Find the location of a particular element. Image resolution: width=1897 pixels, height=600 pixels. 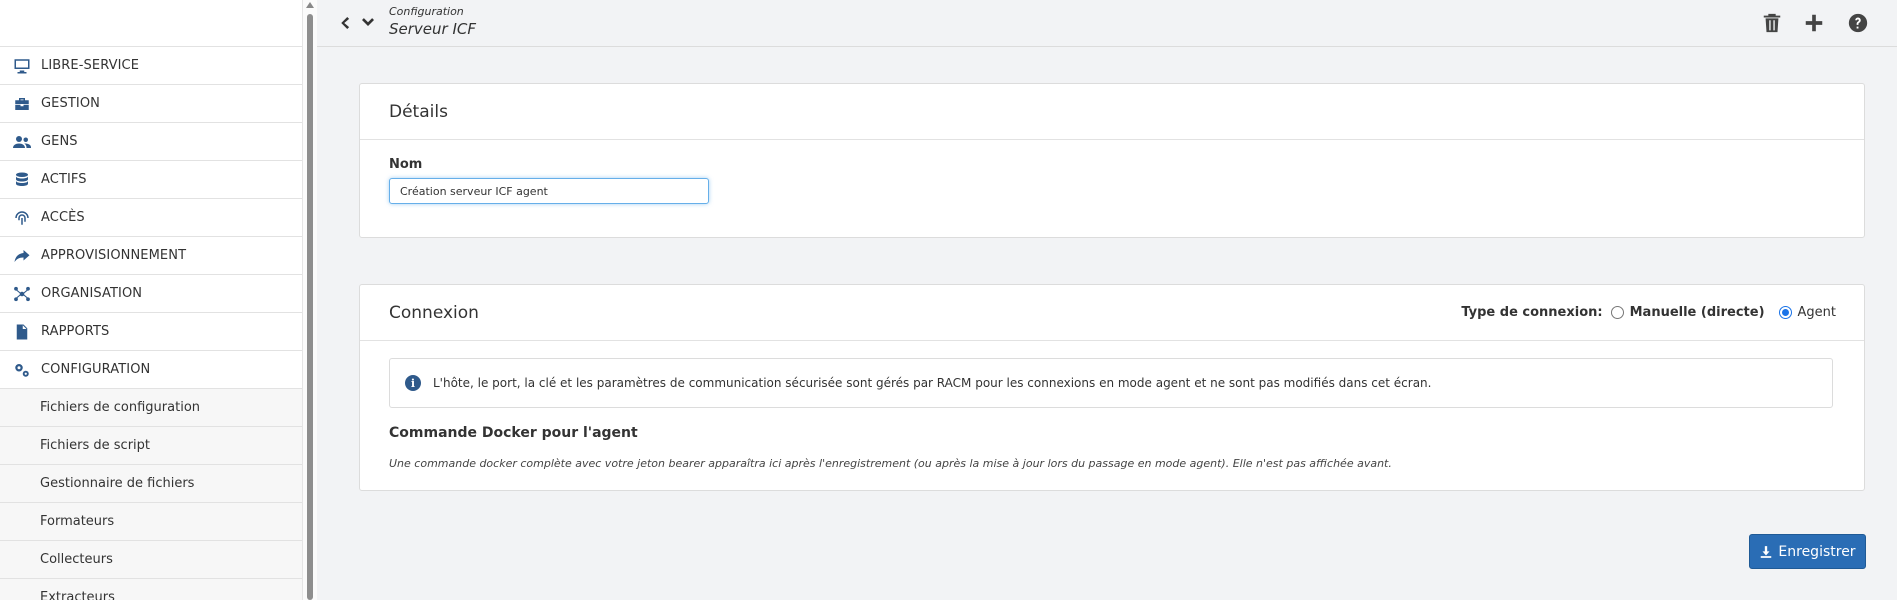

sidebar-item-label: GENS is located at coordinates (59, 141).